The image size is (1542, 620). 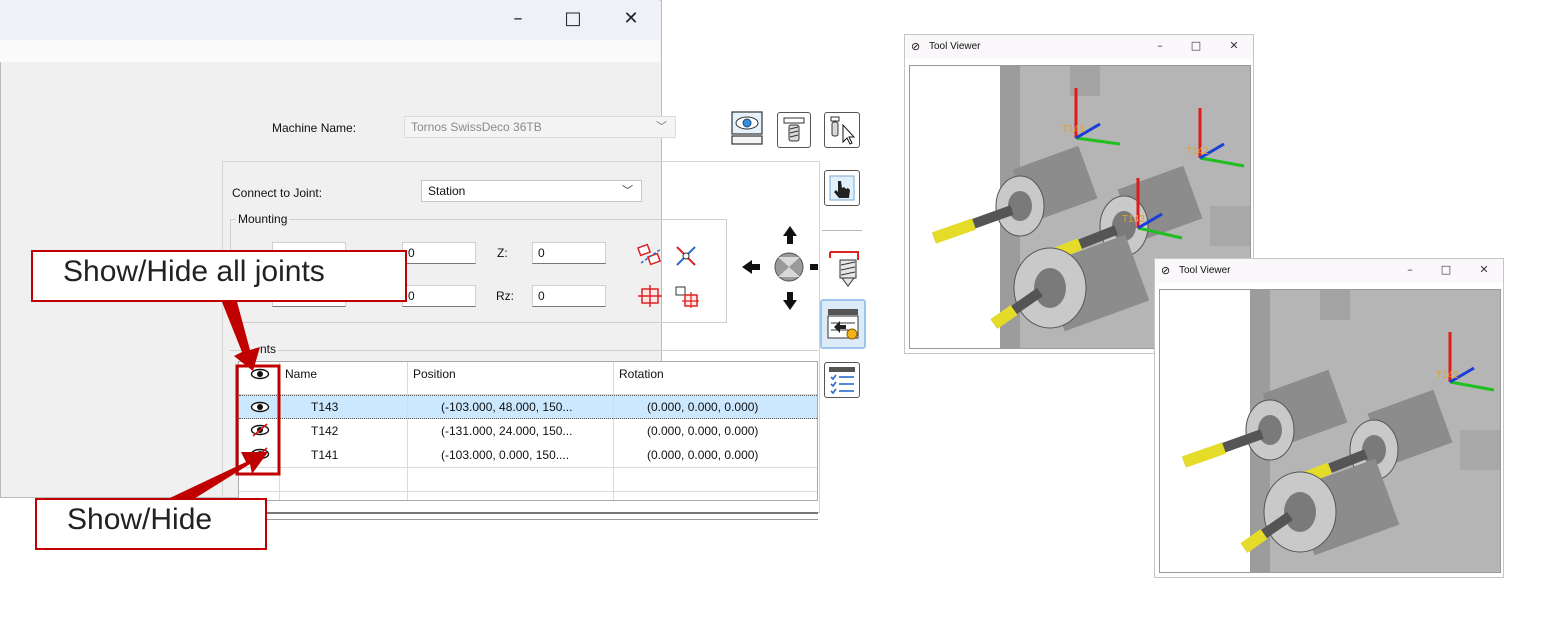 I want to click on callout-text: Show/Hide, so click(x=140, y=519).